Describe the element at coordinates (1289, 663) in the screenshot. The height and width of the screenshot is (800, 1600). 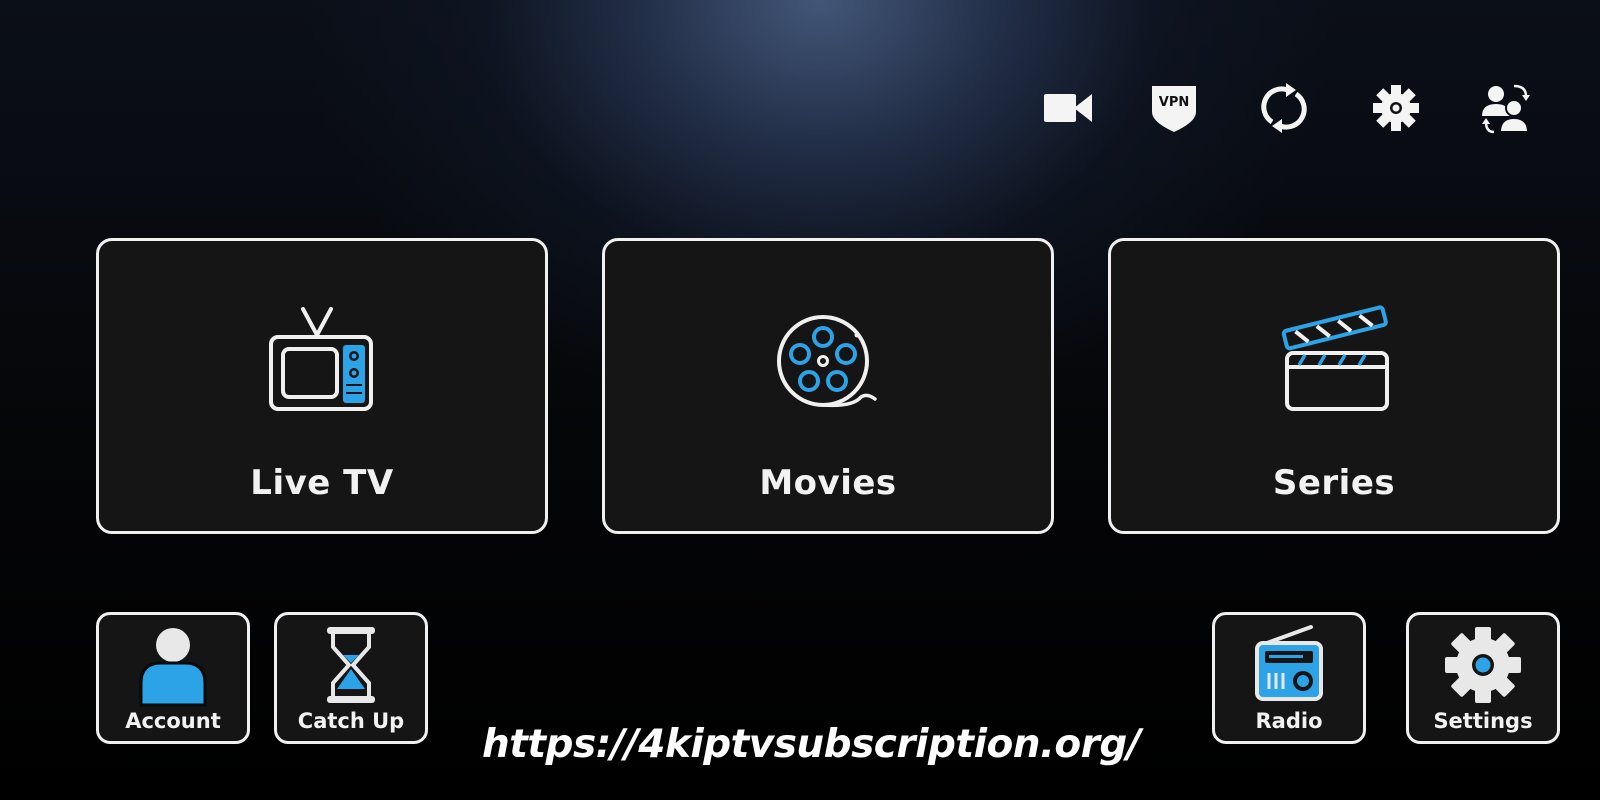
I see `radio-icon` at that location.